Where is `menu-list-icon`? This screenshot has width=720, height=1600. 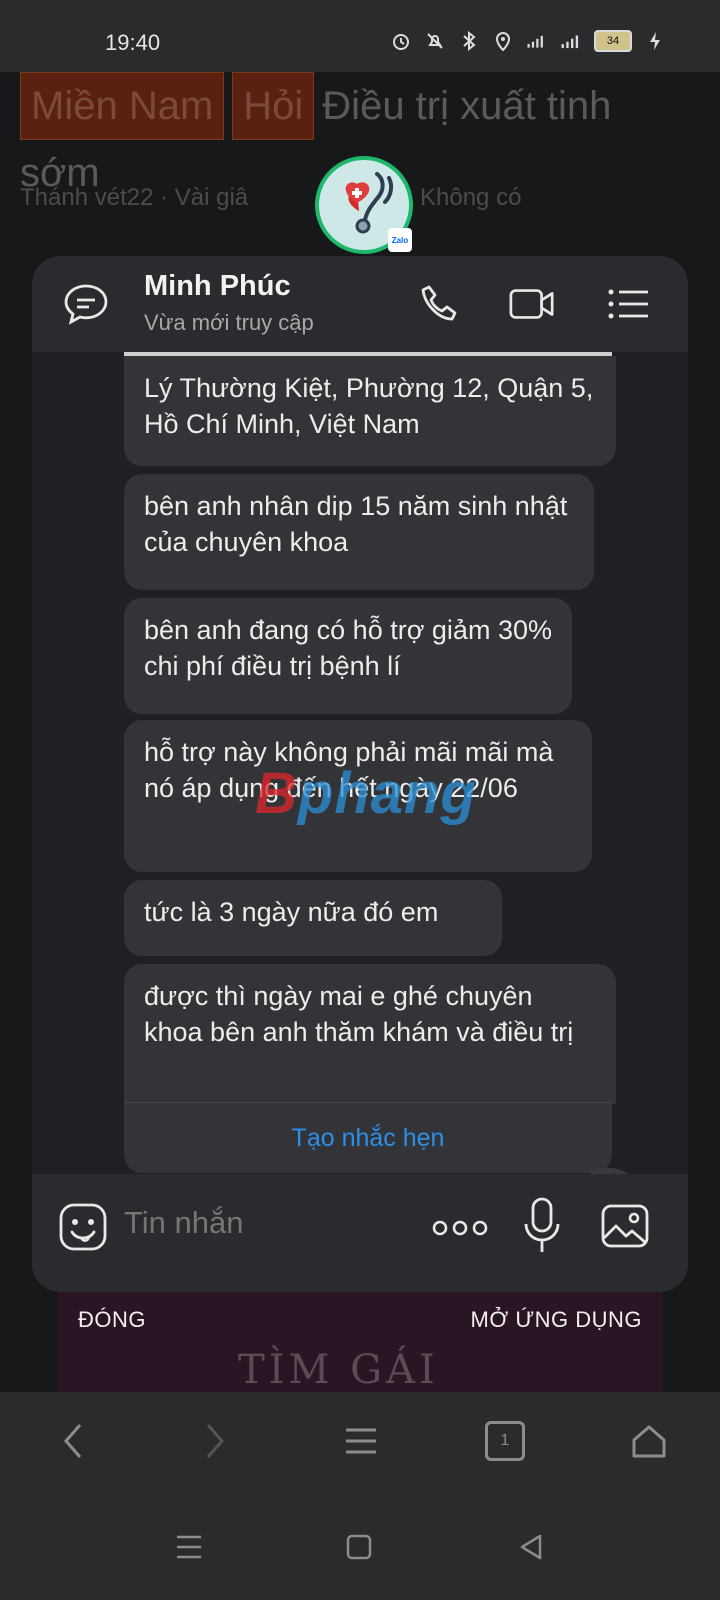 menu-list-icon is located at coordinates (628, 304).